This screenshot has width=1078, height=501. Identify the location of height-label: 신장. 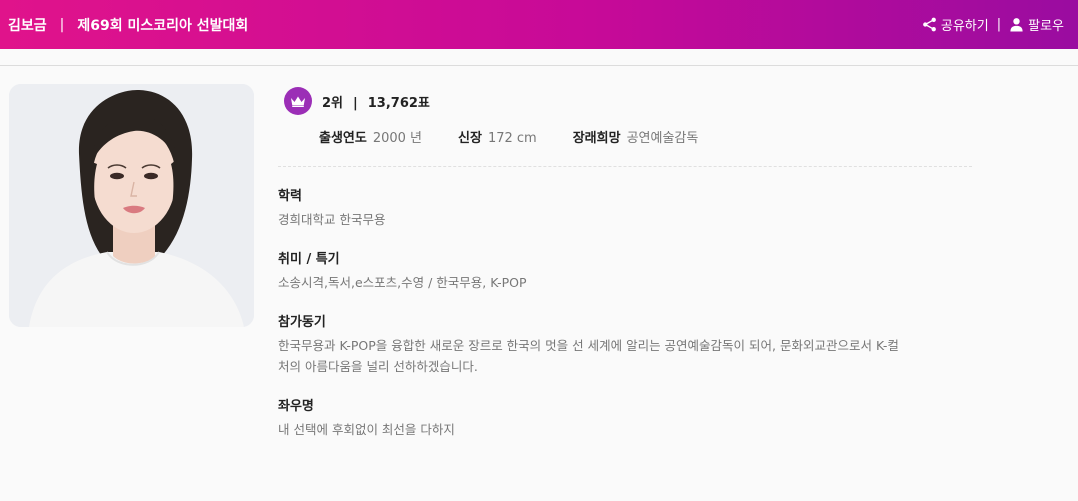
(470, 138).